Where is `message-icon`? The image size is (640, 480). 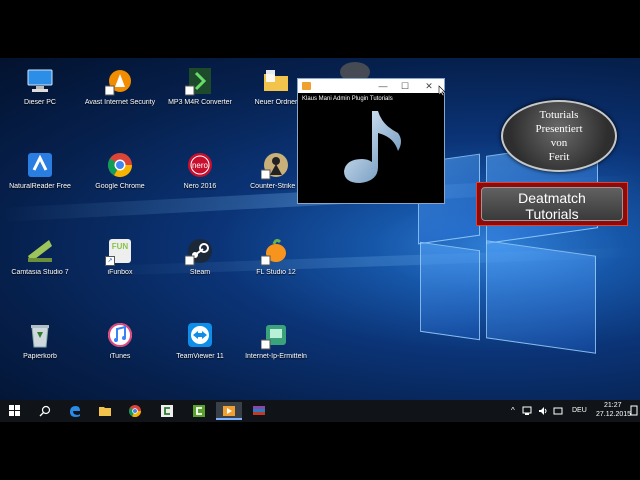
message-icon is located at coordinates (558, 411).